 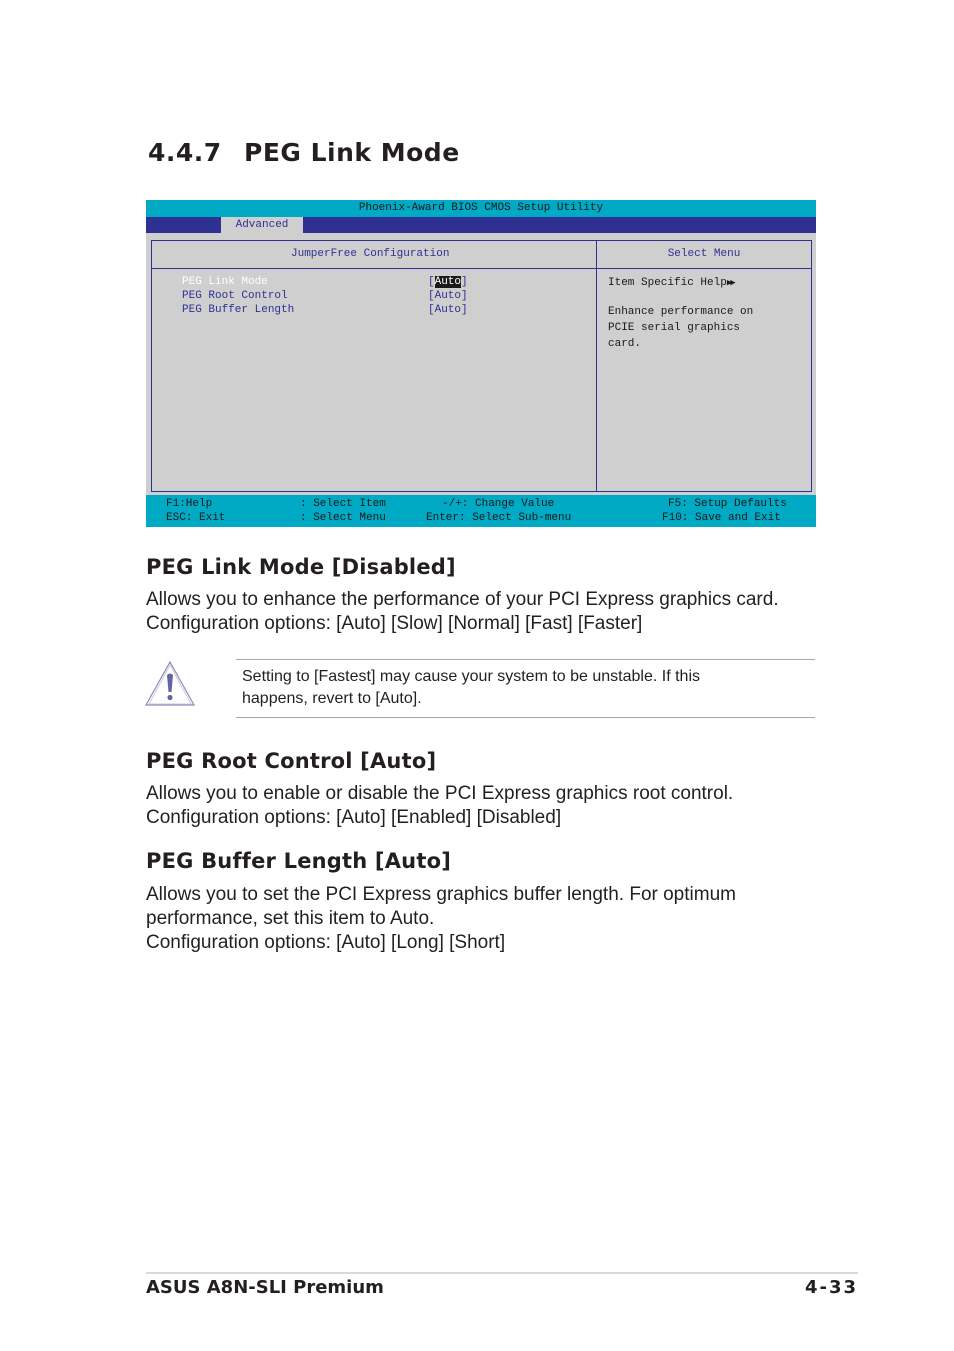 What do you see at coordinates (502, 1273) in the screenshot?
I see `footer-rule` at bounding box center [502, 1273].